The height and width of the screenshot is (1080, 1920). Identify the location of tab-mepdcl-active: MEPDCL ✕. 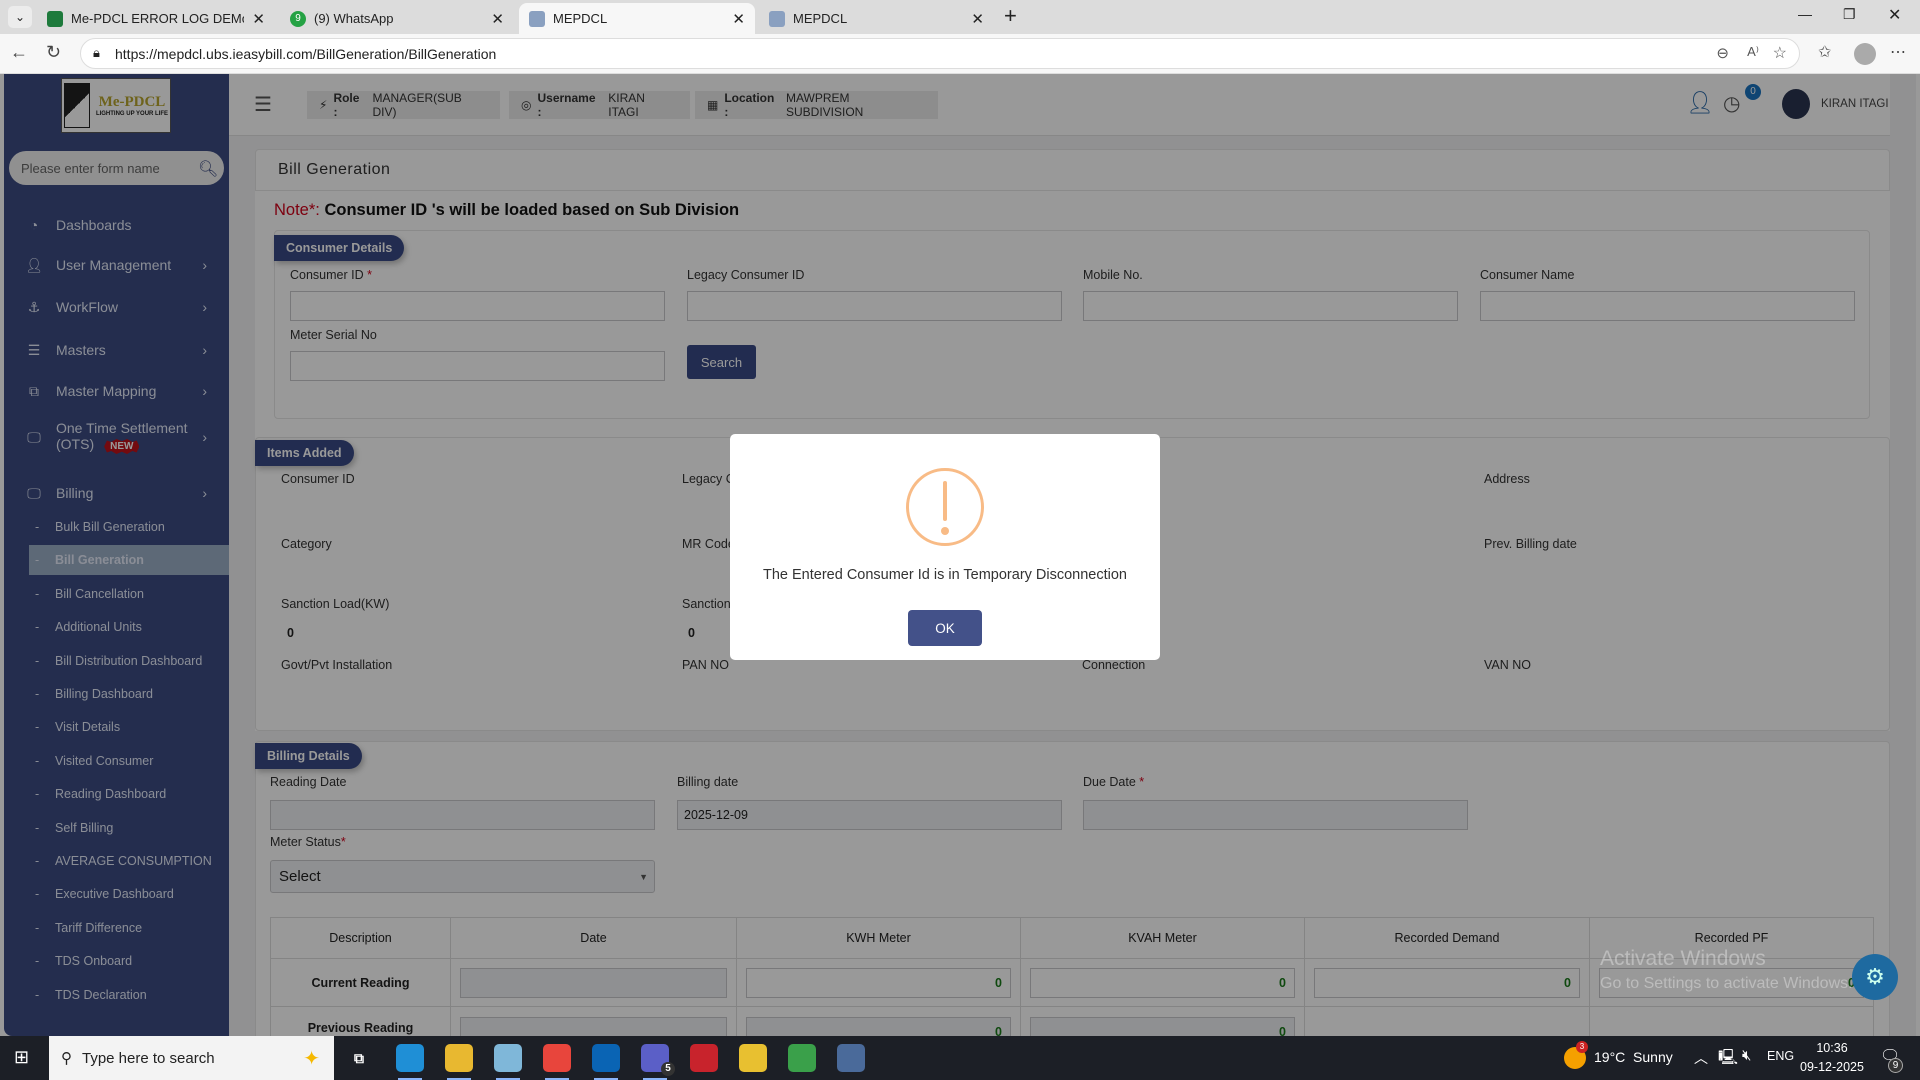
(637, 18).